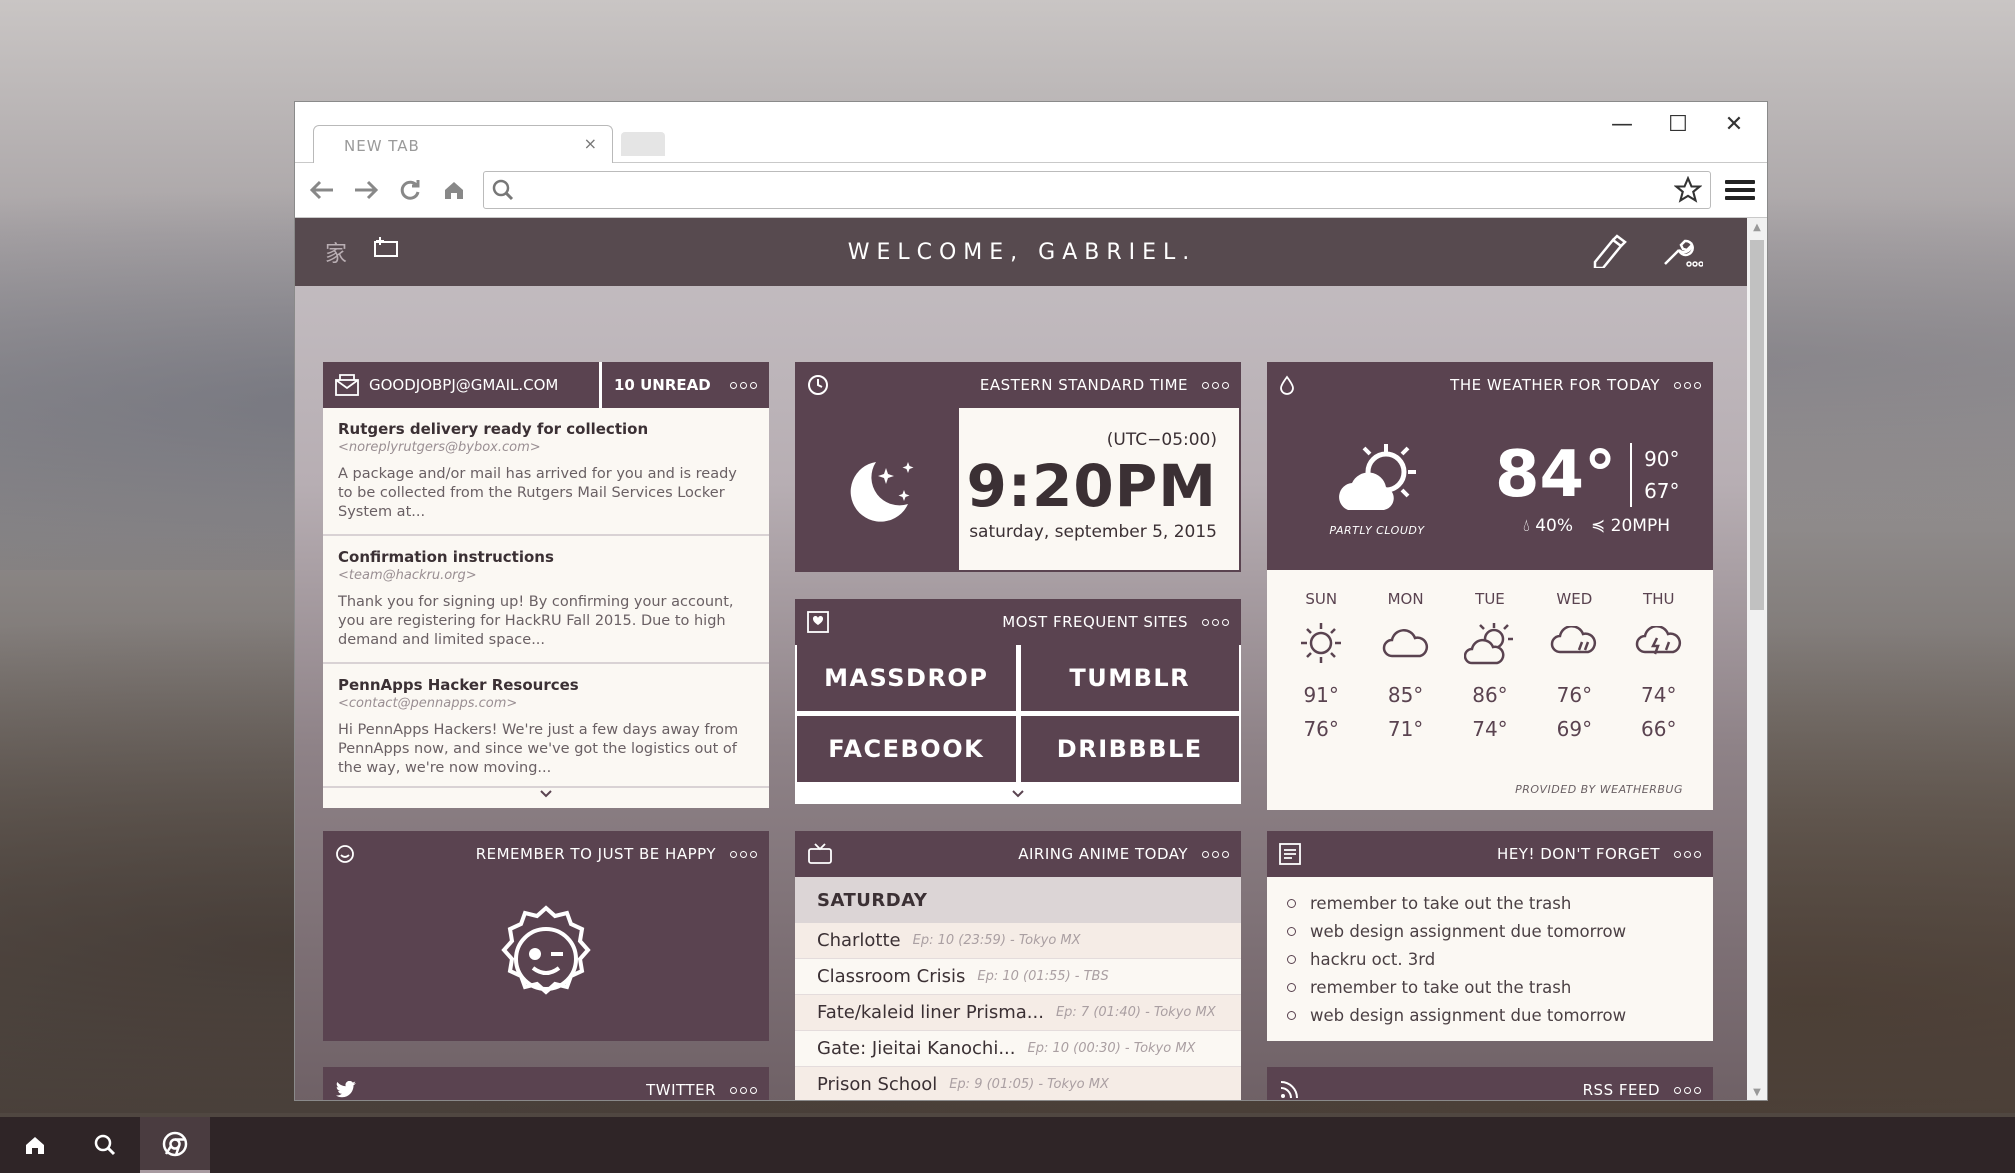 The height and width of the screenshot is (1173, 2015). I want to click on reload-icon, so click(410, 190).